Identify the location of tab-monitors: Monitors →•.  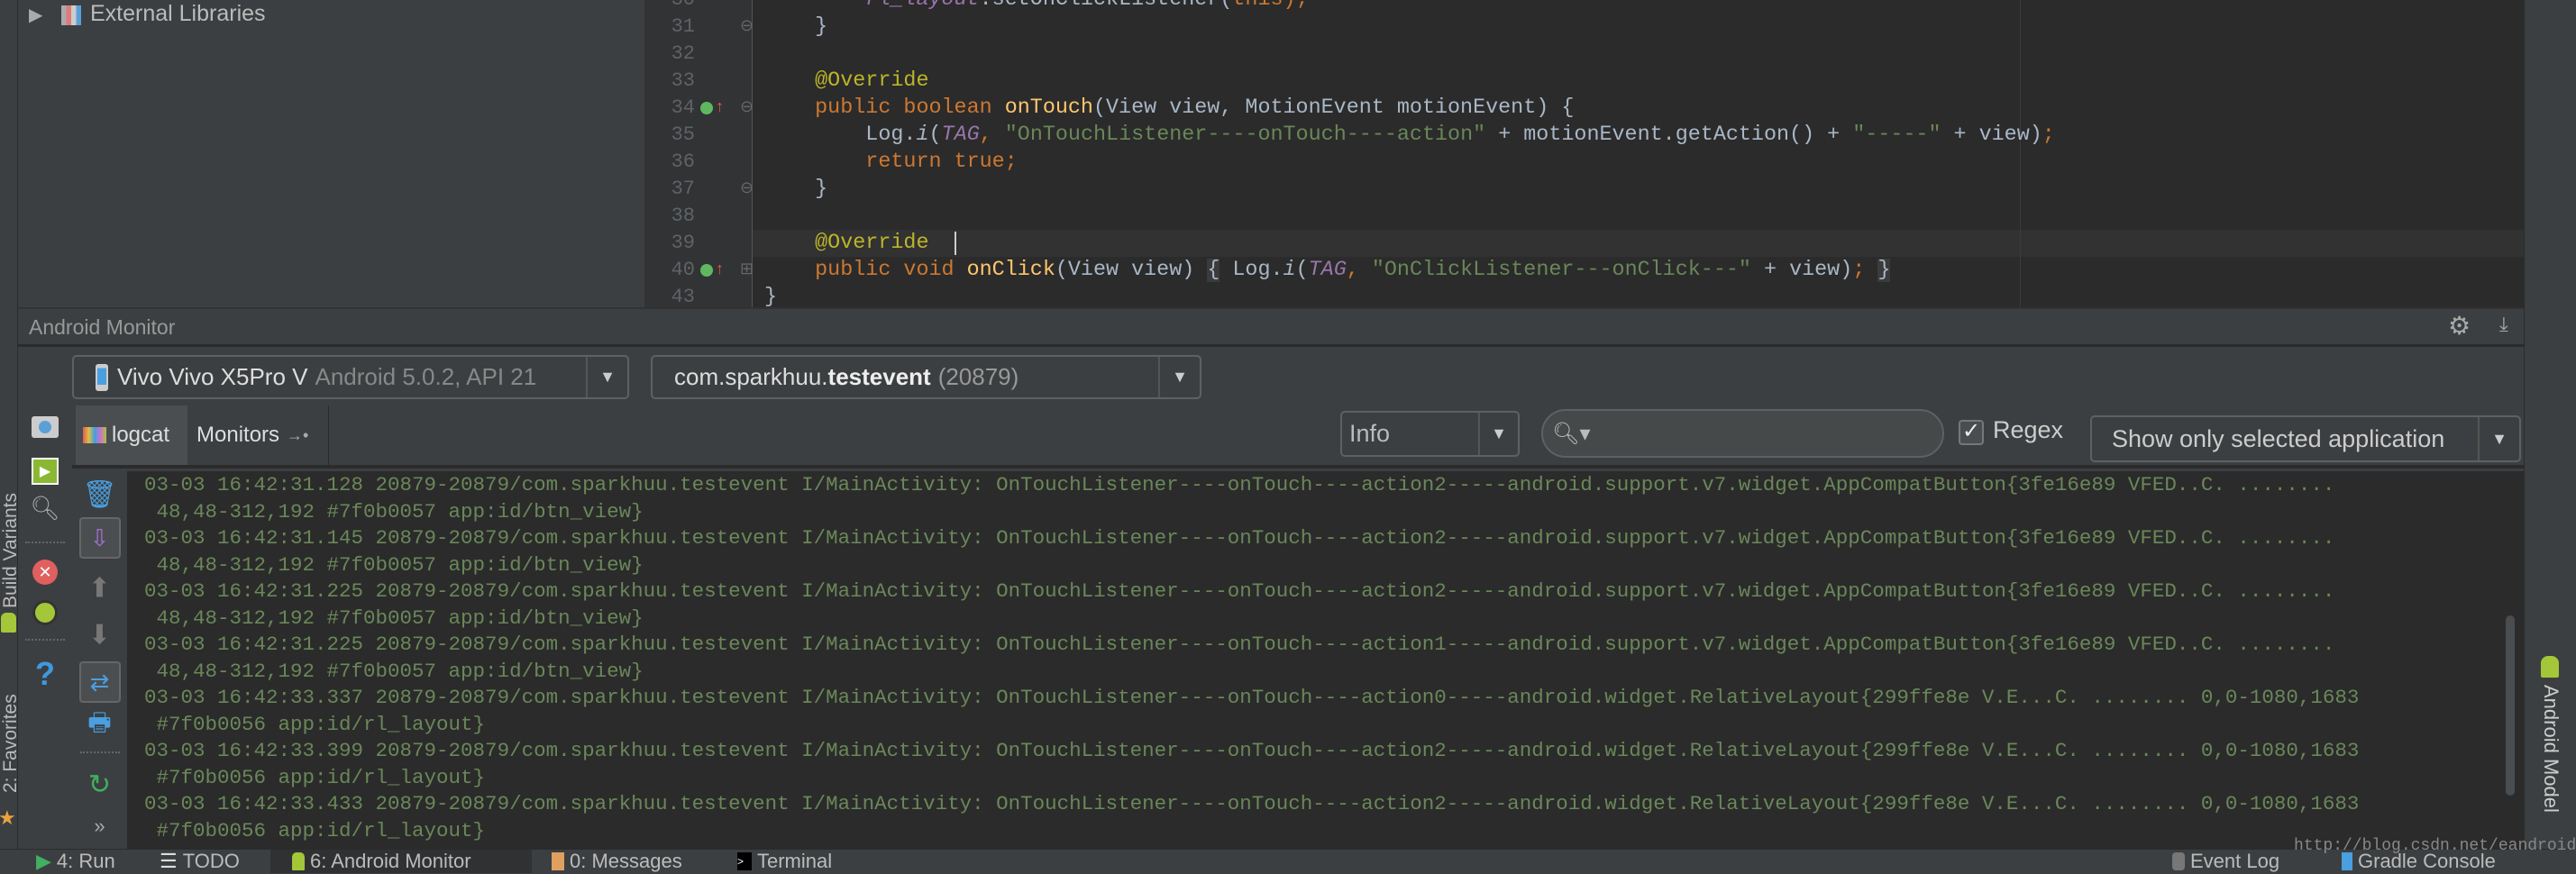
(258, 435).